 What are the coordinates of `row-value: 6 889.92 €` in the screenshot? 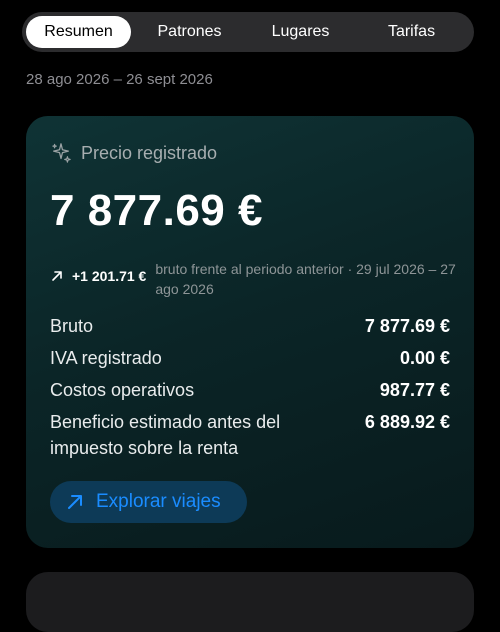 It's located at (407, 422).